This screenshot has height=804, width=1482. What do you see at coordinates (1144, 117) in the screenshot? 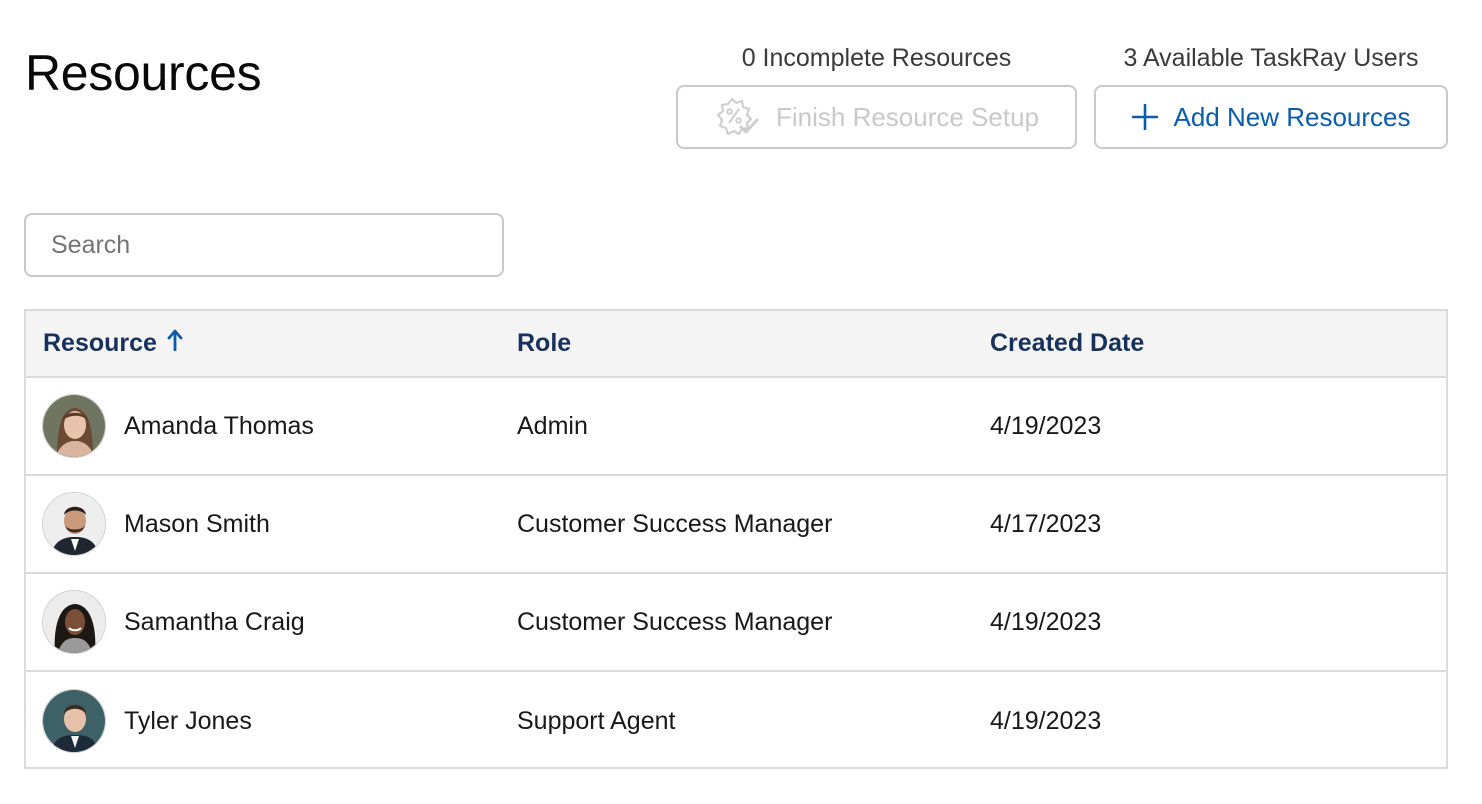
I see `plus-icon` at bounding box center [1144, 117].